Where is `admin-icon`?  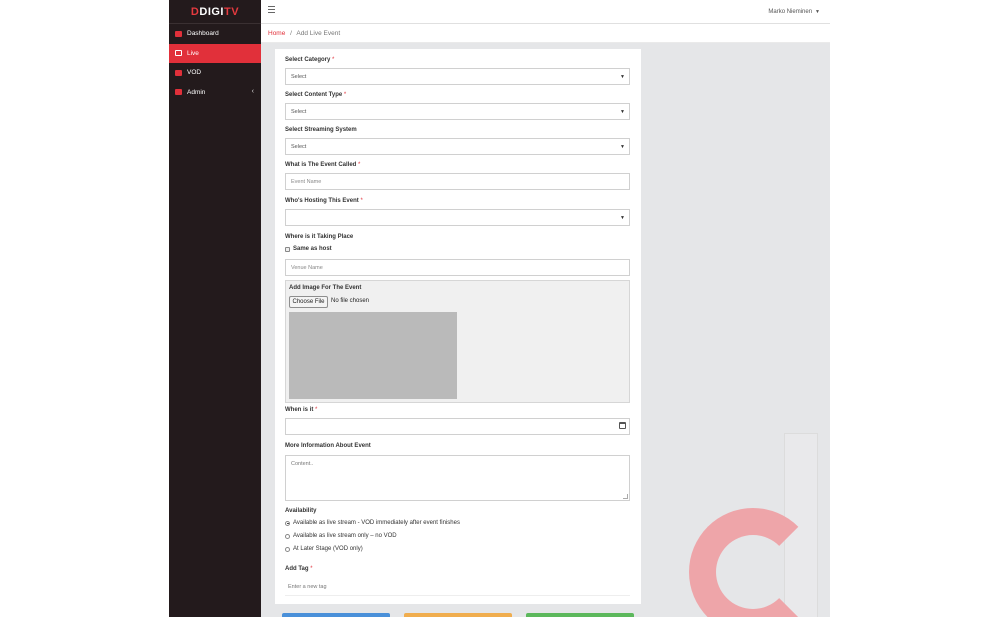 admin-icon is located at coordinates (178, 92).